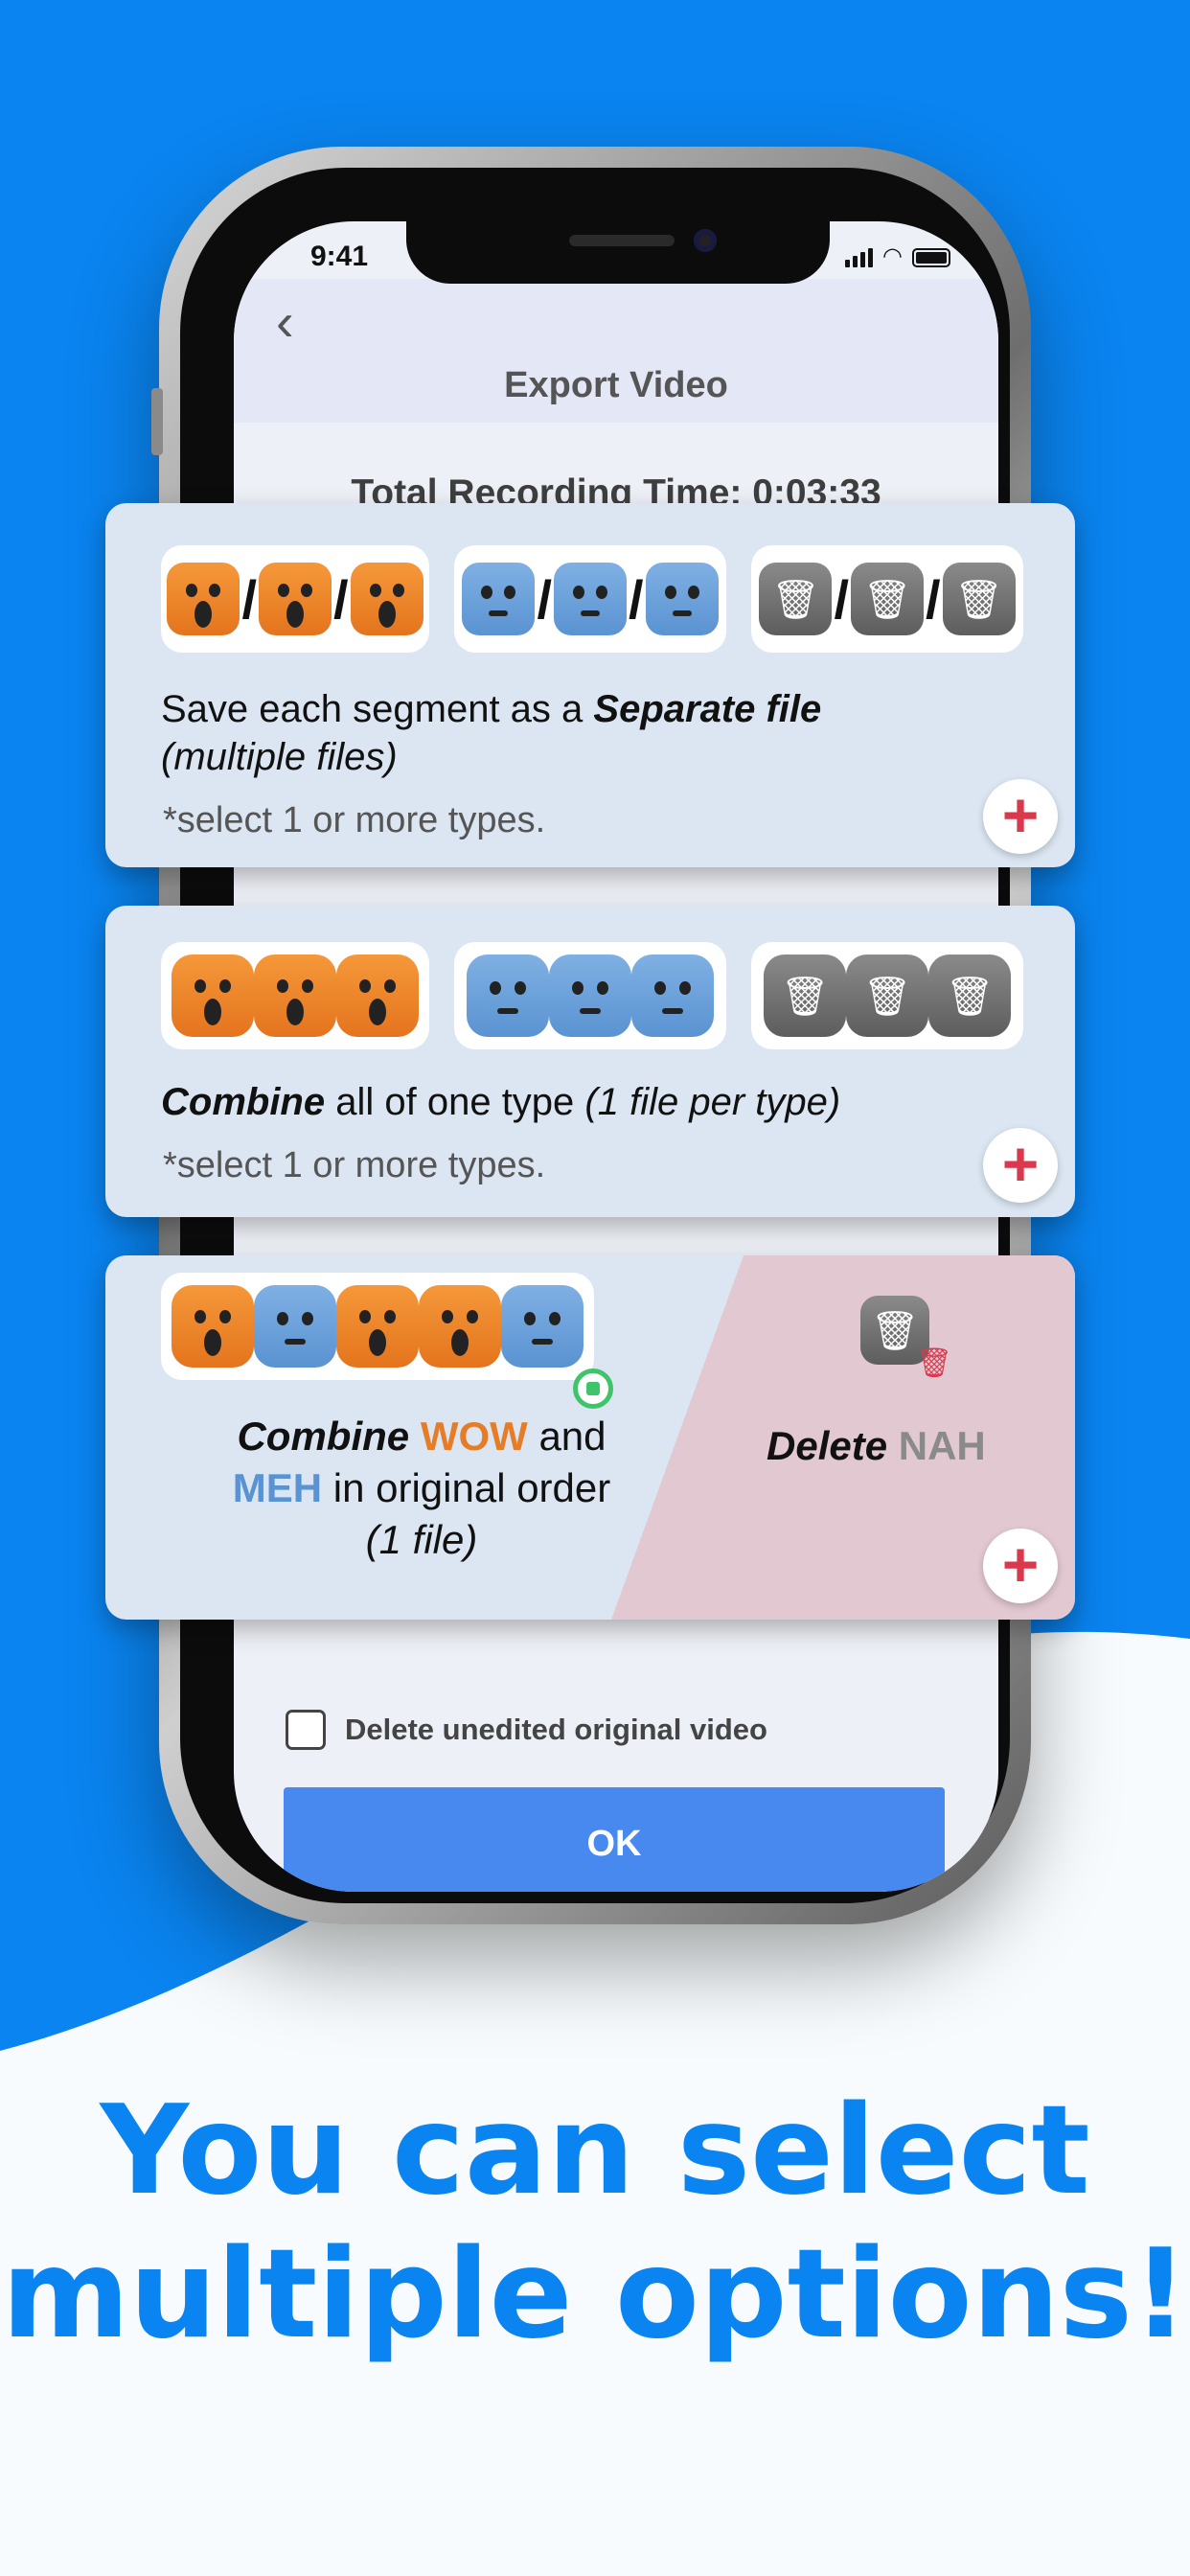  I want to click on wow-separate-chip: / /, so click(295, 599).